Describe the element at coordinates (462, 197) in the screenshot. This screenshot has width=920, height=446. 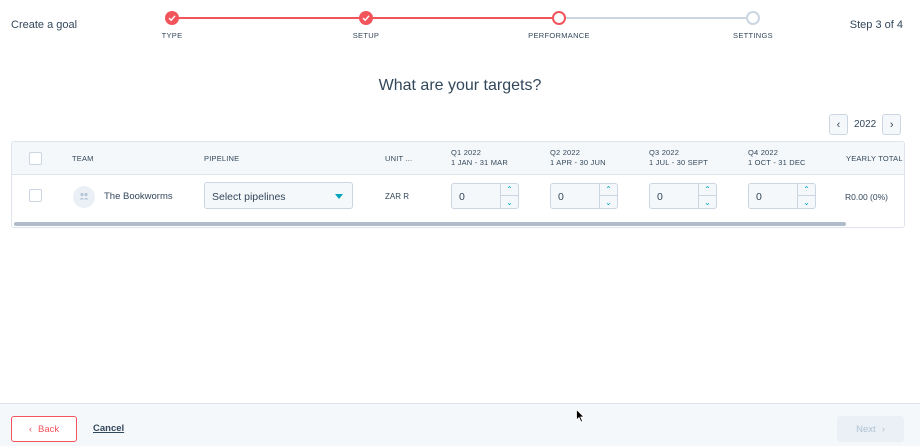
I see `q1-target-value: 0` at that location.